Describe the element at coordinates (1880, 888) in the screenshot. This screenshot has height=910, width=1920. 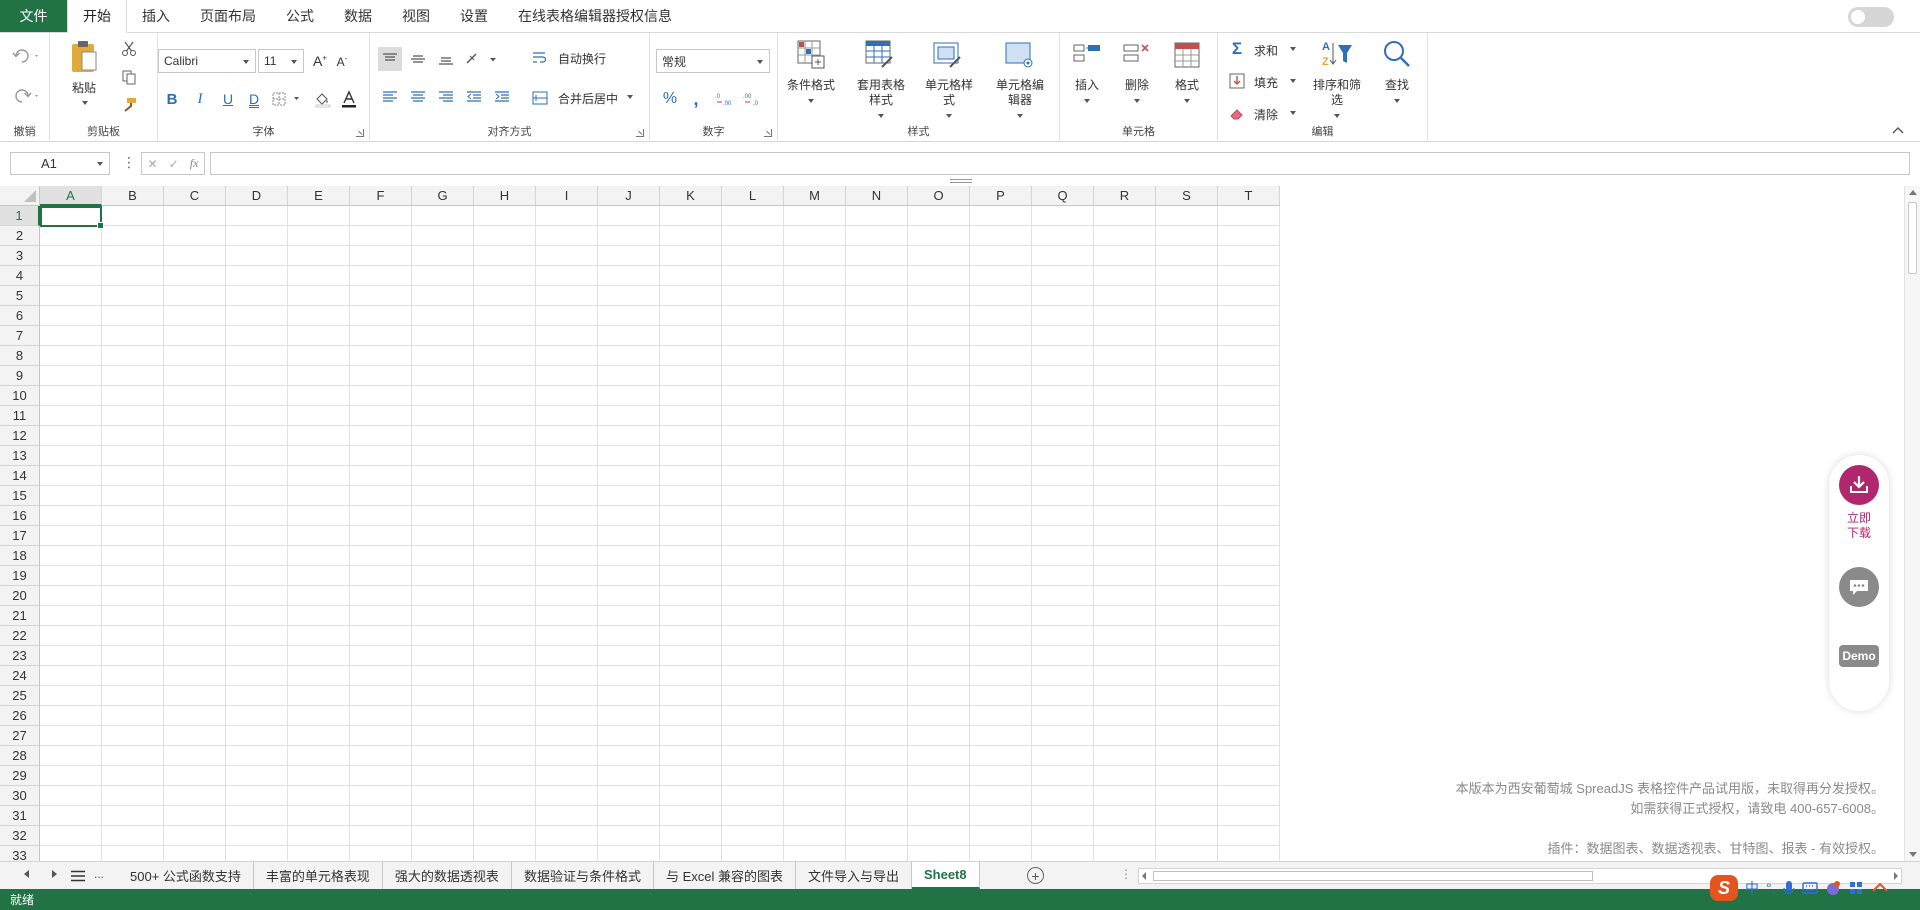
I see `ime-menu-icon` at that location.